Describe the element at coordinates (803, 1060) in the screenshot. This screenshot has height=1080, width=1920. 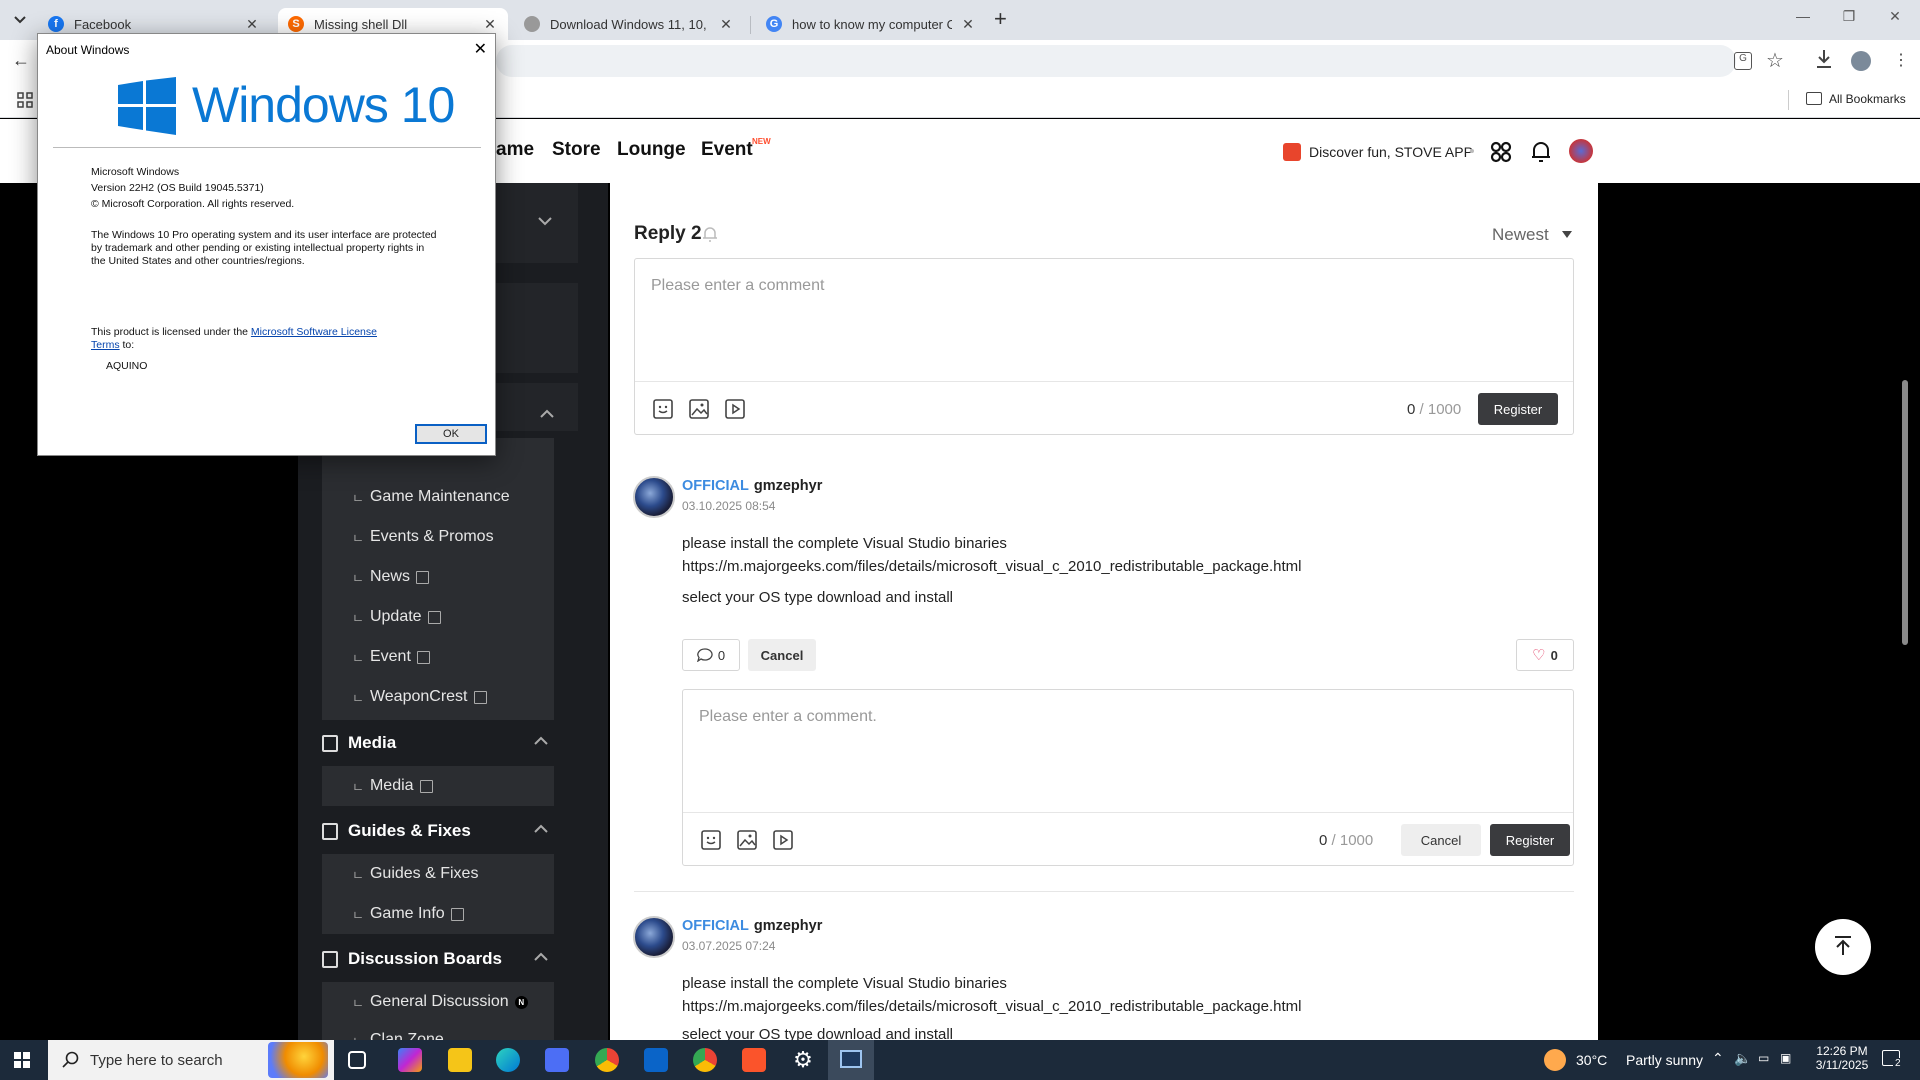
I see `settings-gear-icon: ⚙` at that location.